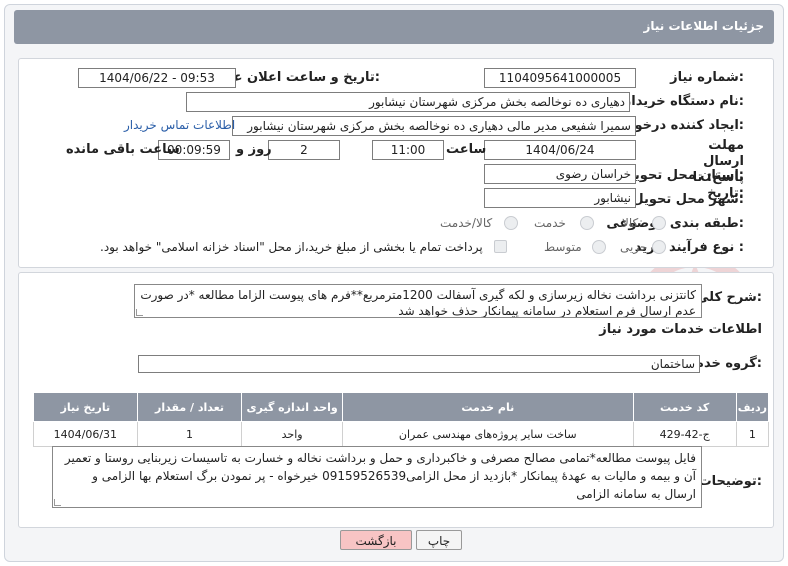 This screenshot has height=566, width=788. Describe the element at coordinates (189, 407) in the screenshot. I see `col-quantity: تعداد / مقدار` at that location.